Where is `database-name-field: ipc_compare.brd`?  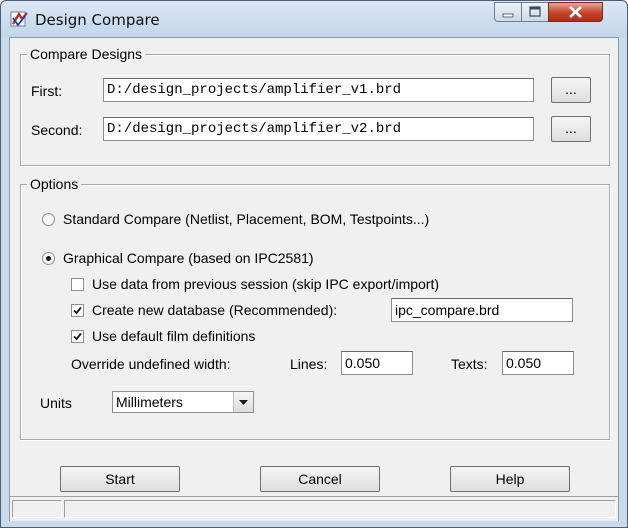 database-name-field: ipc_compare.brd is located at coordinates (482, 310).